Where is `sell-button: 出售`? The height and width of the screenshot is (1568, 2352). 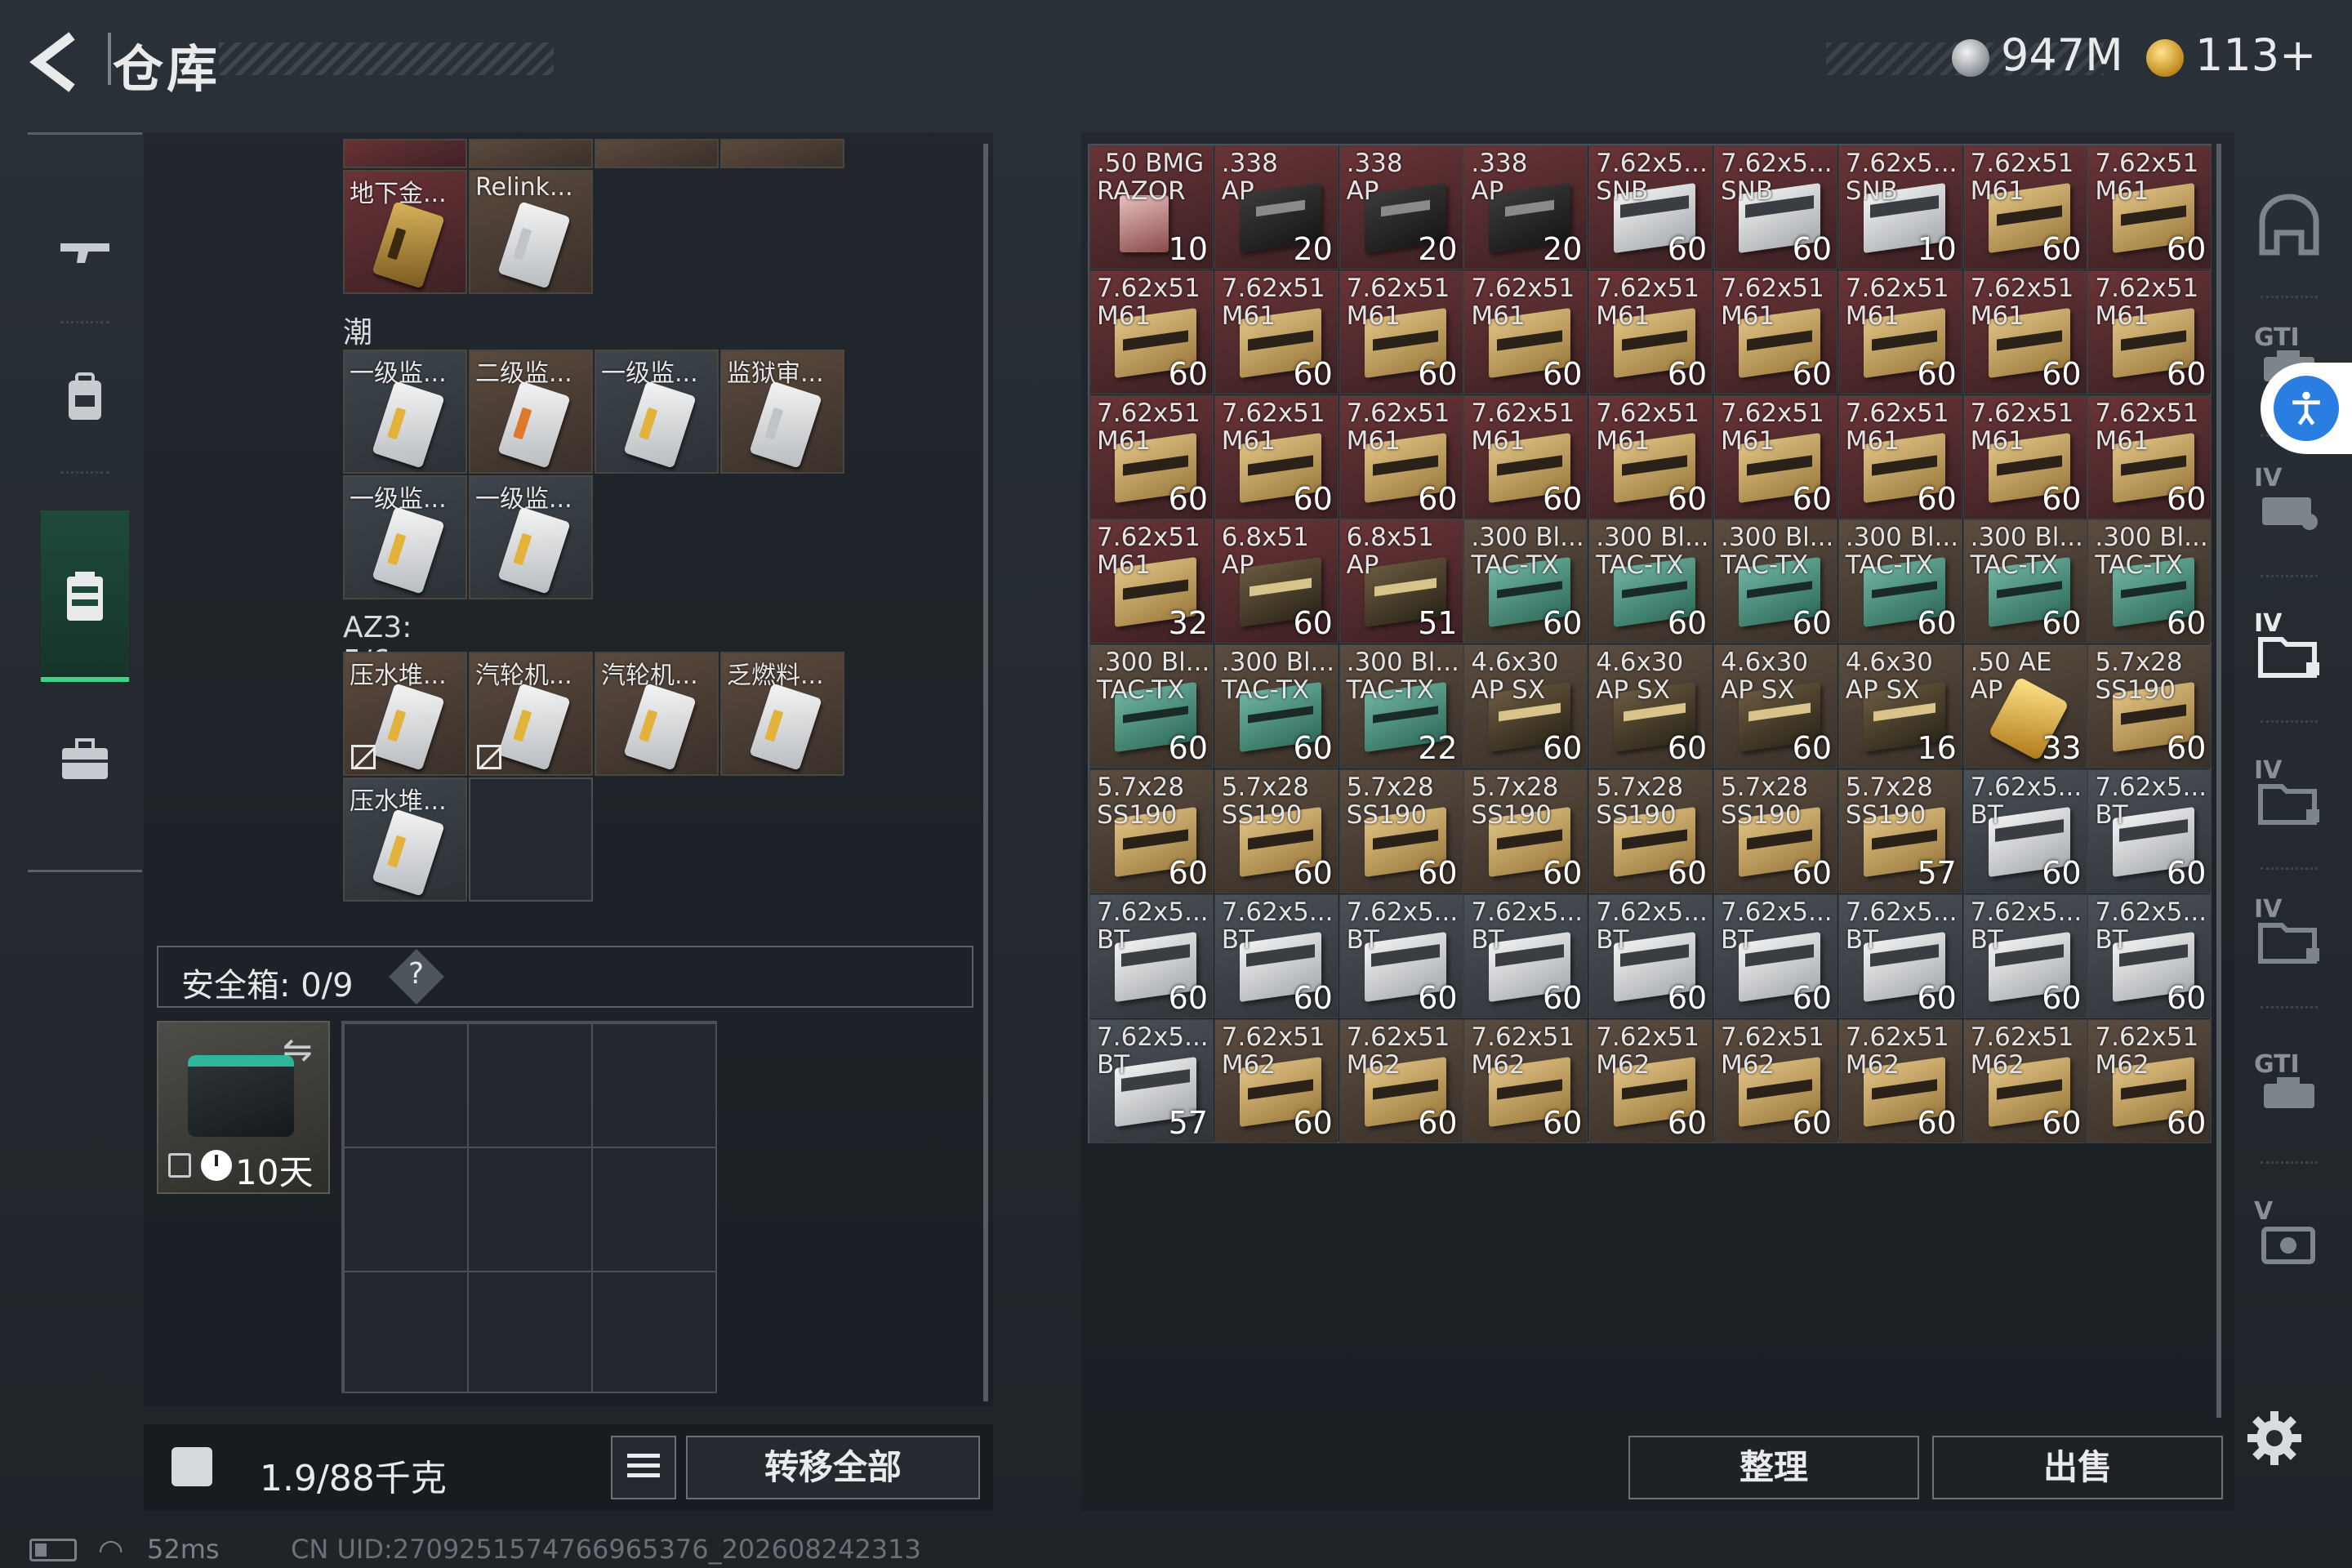 sell-button: 出售 is located at coordinates (2077, 1467).